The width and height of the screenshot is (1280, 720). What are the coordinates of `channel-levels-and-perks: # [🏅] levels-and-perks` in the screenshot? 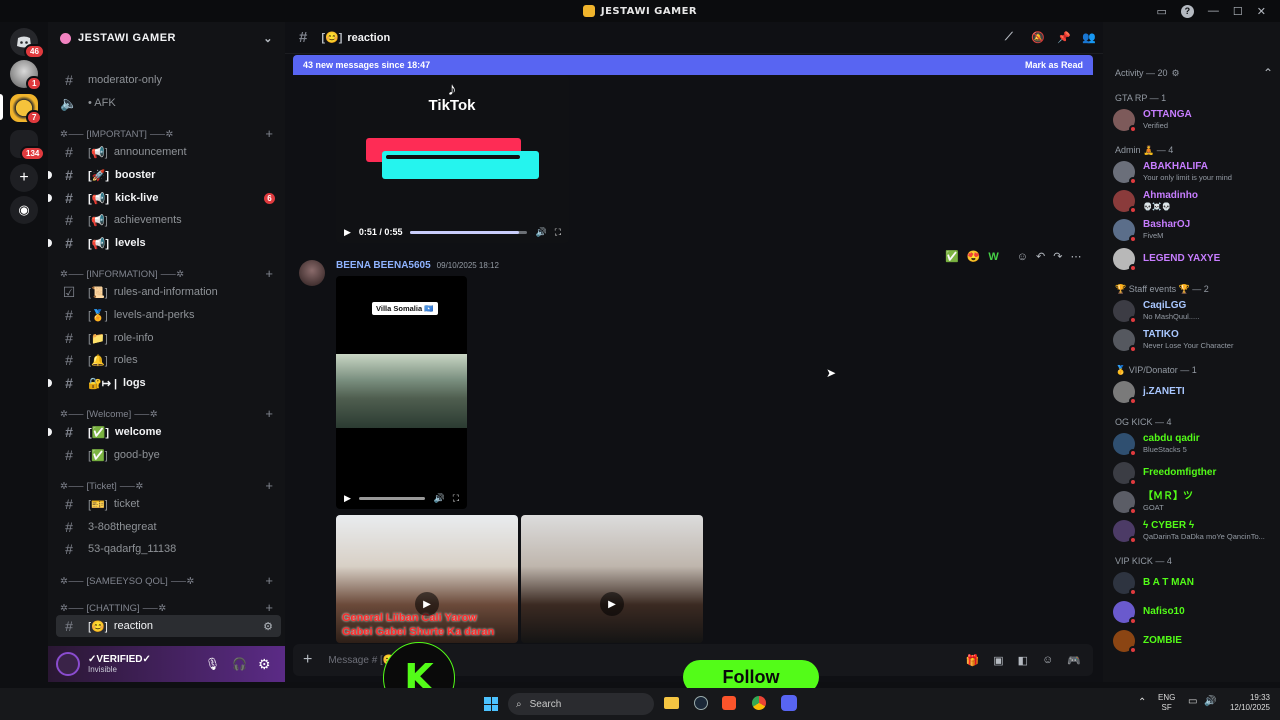 It's located at (166, 315).